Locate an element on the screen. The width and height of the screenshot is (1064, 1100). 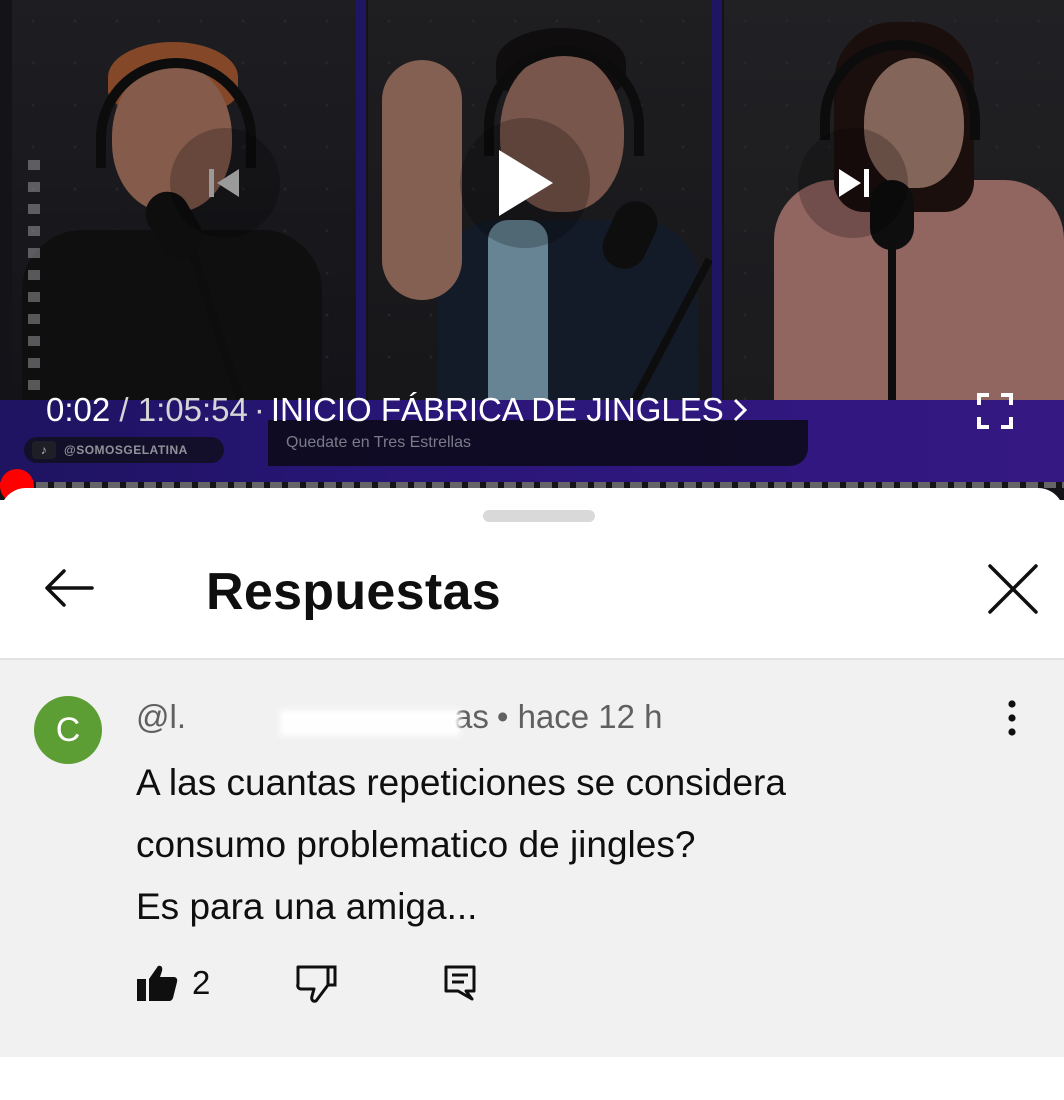
comment-actions: 2 is located at coordinates (308, 983).